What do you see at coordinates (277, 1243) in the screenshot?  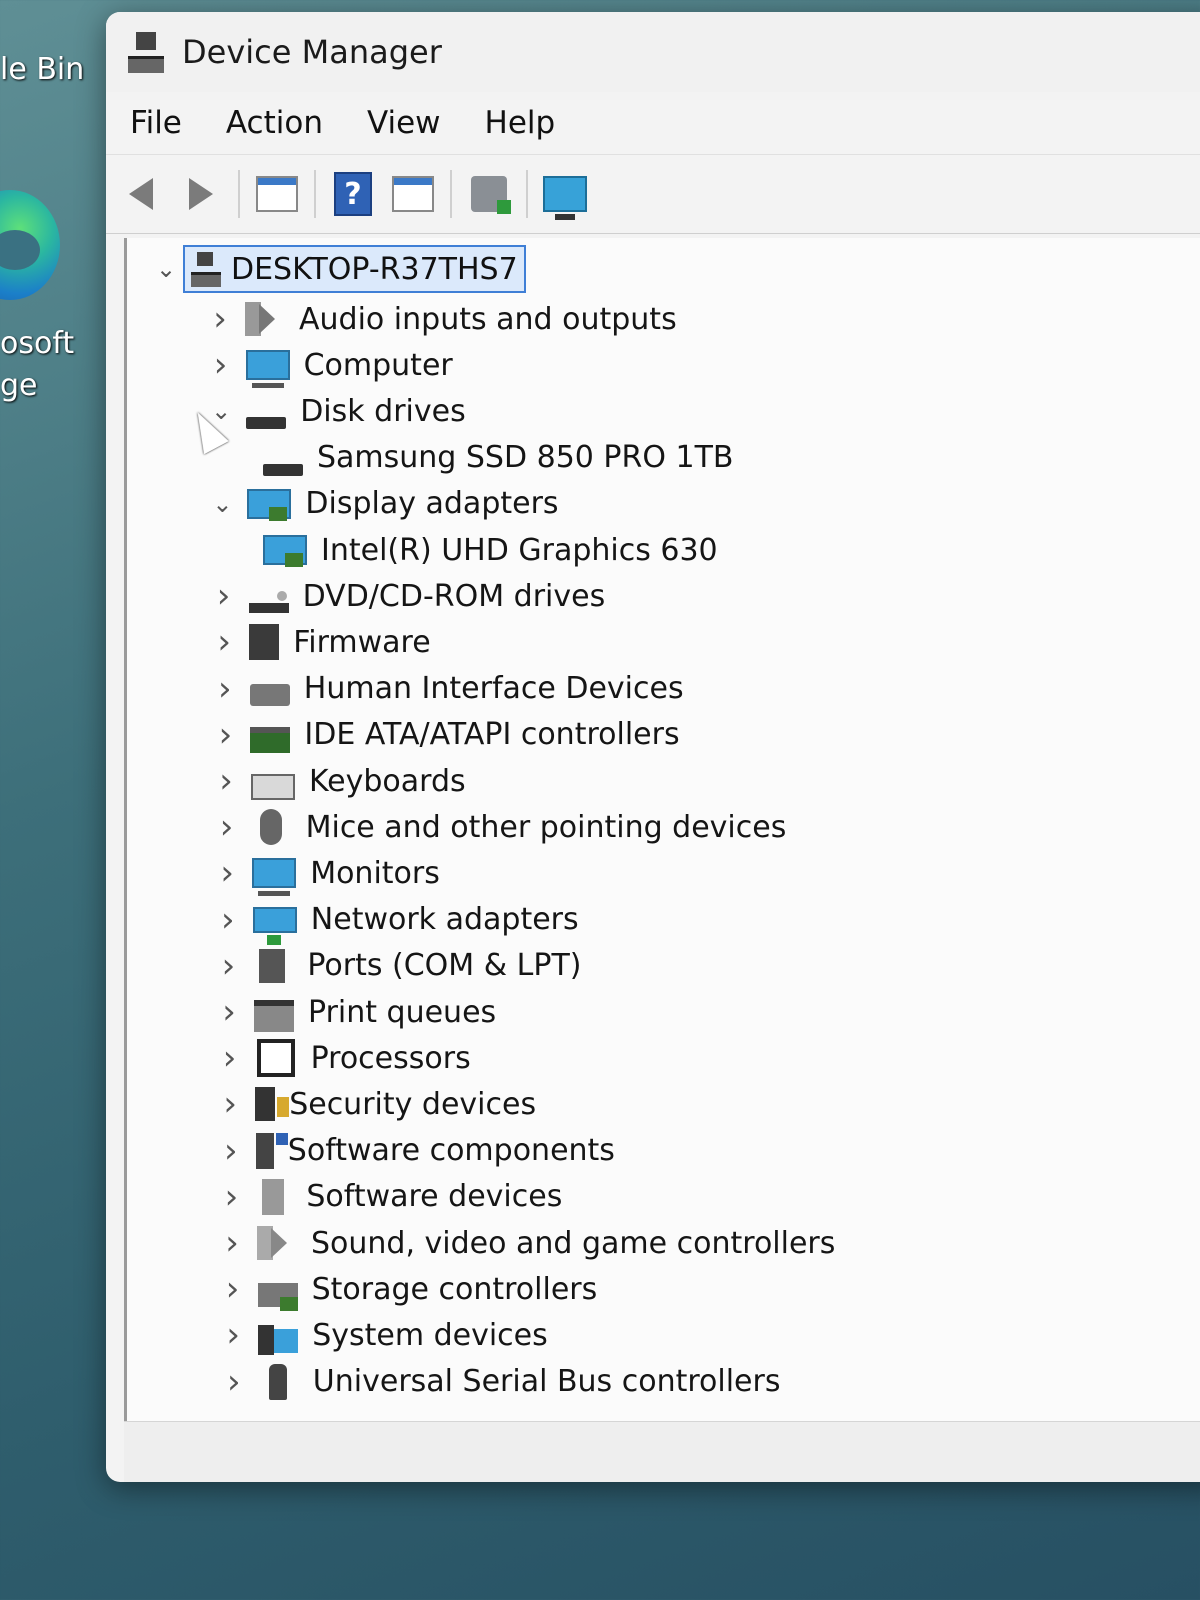 I see `sound-controller-icon` at bounding box center [277, 1243].